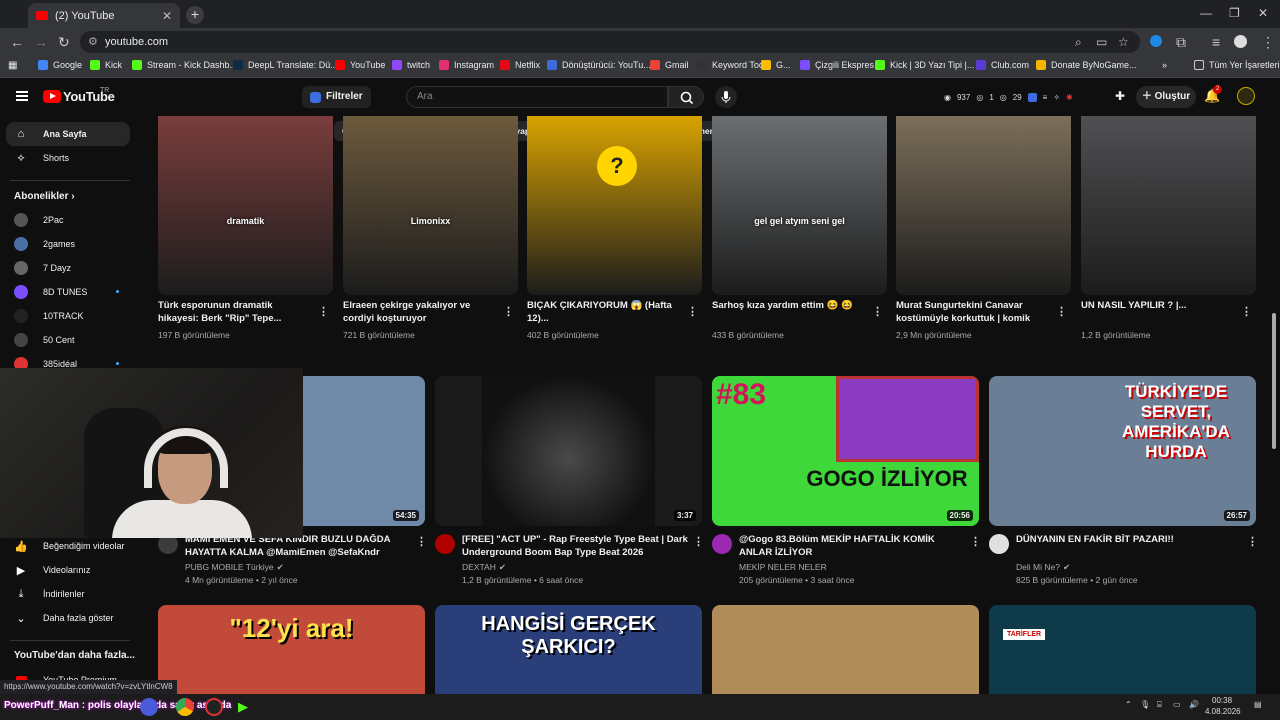 This screenshot has width=1280, height=720. What do you see at coordinates (68, 220) in the screenshot?
I see `sidebar-sub-item: 2Pac` at bounding box center [68, 220].